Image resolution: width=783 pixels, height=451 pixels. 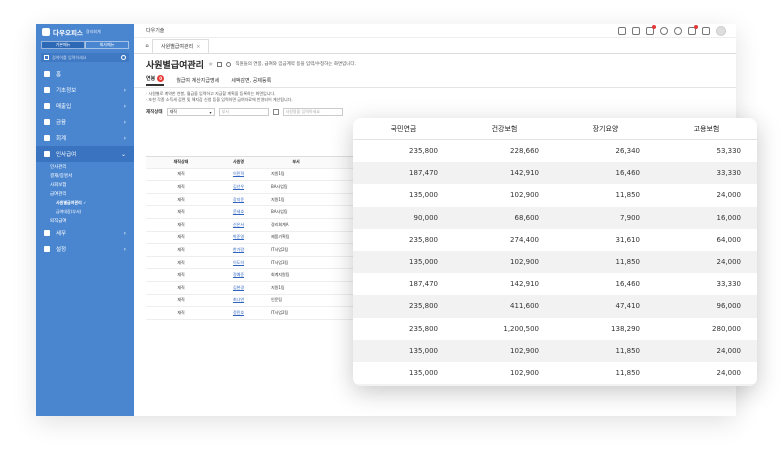 I want to click on header-national-pension: 국민연금, so click(x=403, y=128).